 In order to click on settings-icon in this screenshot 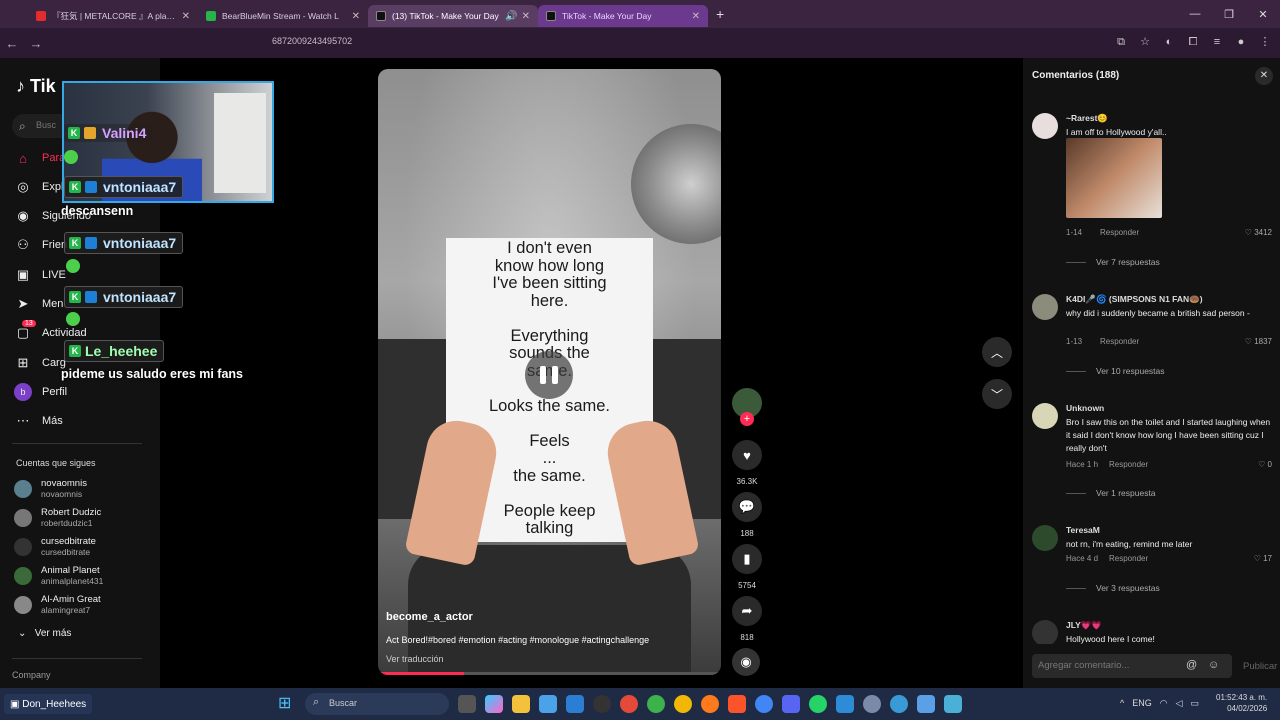, I will do `click(872, 704)`.